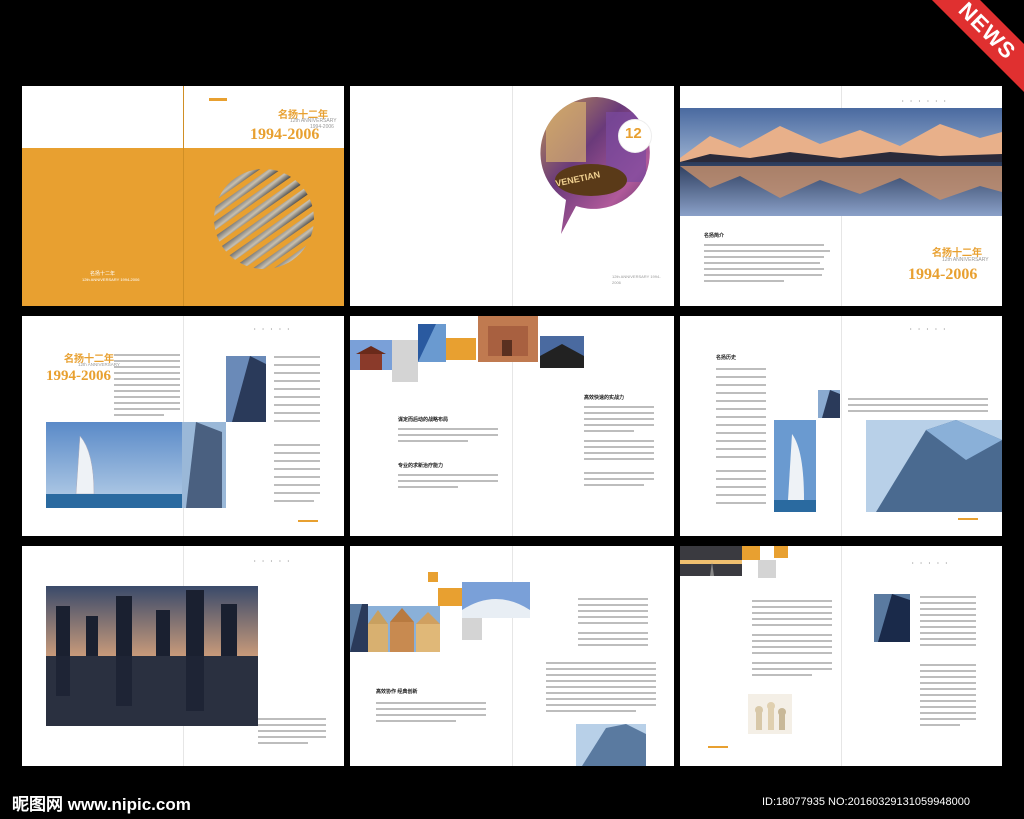  What do you see at coordinates (204, 465) in the screenshot?
I see `tower-photo-right` at bounding box center [204, 465].